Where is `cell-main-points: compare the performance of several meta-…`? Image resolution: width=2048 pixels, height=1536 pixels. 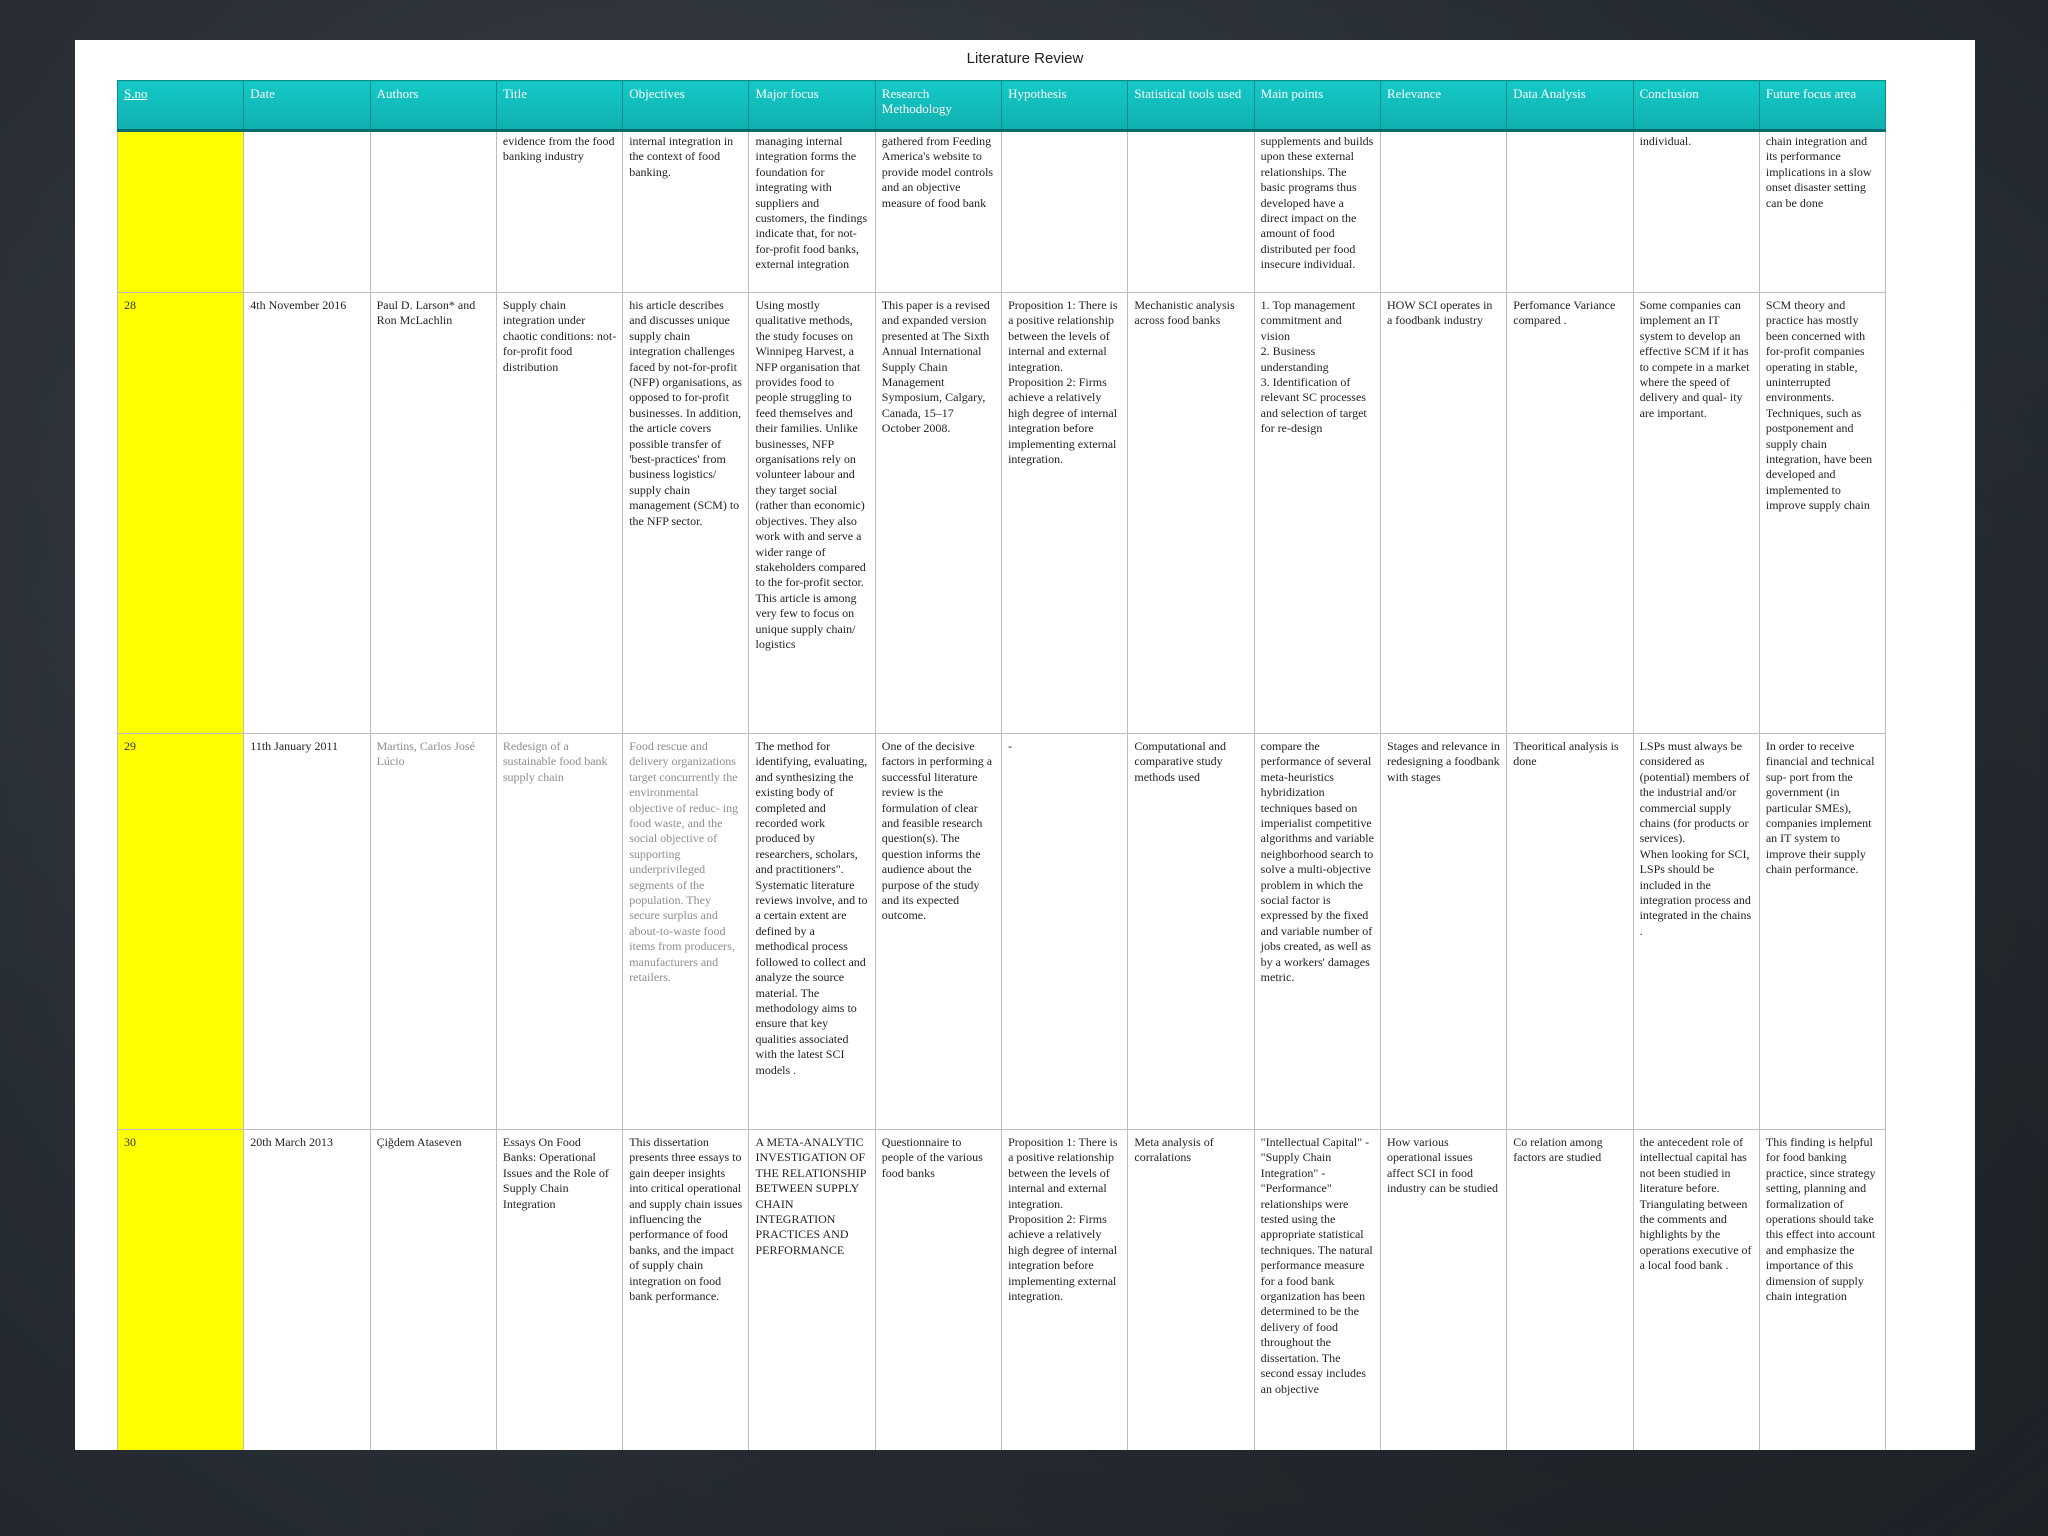 cell-main-points: compare the performance of several meta-… is located at coordinates (1317, 931).